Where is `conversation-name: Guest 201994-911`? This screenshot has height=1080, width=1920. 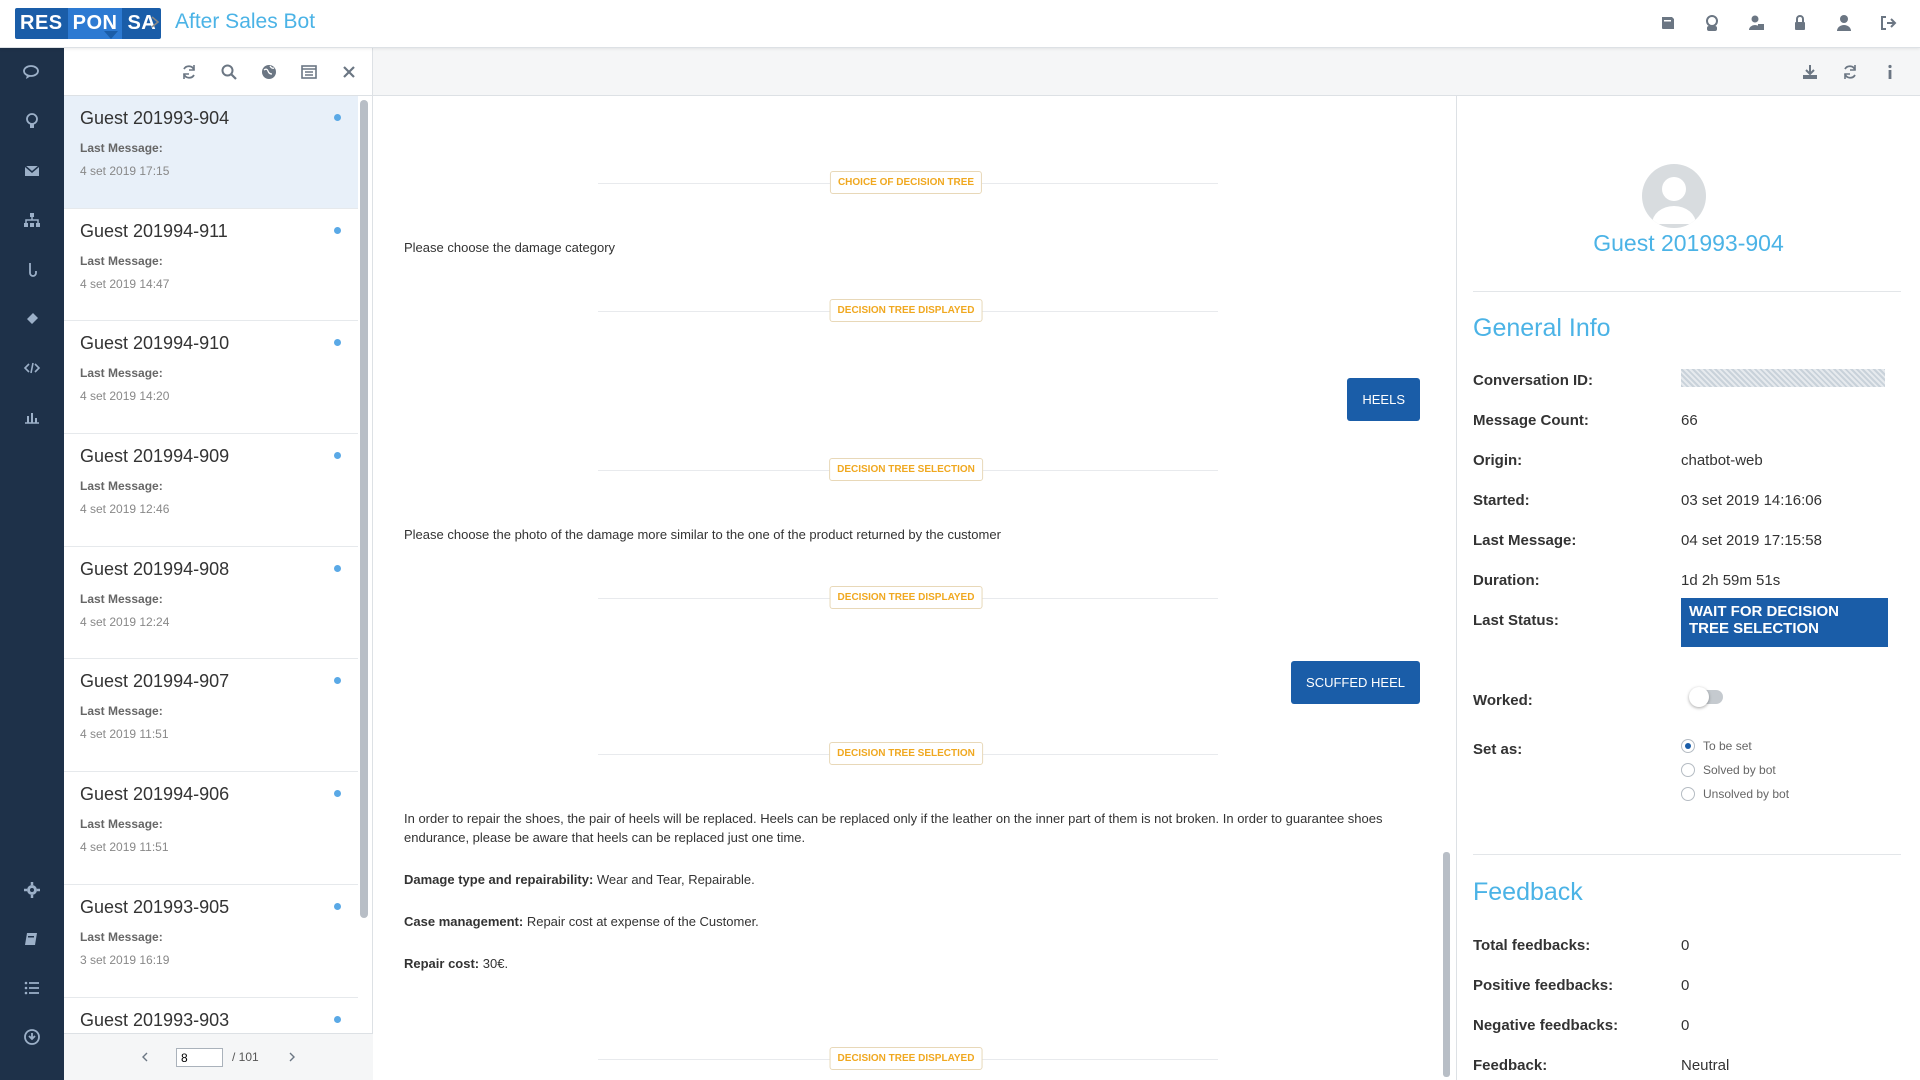
conversation-name: Guest 201994-911 is located at coordinates (154, 230).